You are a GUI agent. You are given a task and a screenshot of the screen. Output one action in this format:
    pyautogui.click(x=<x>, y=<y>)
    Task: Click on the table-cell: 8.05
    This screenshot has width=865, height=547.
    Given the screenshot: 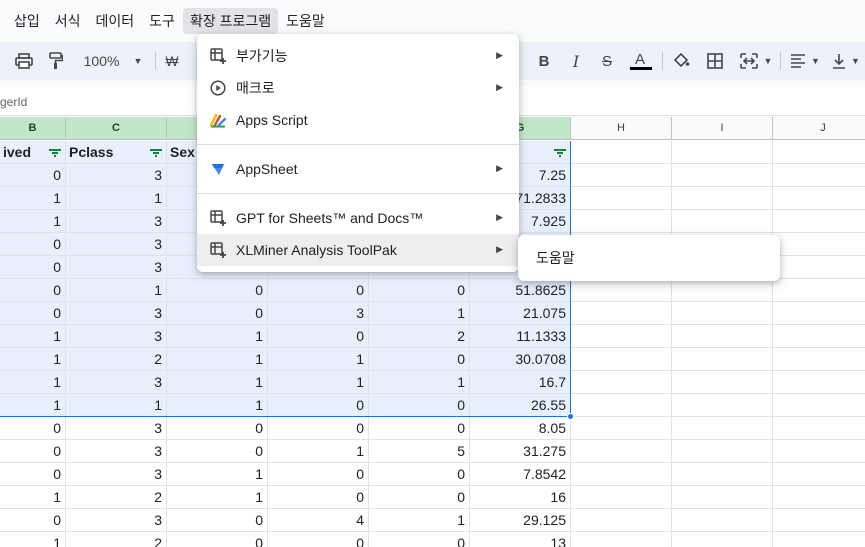 What is the action you would take?
    pyautogui.click(x=520, y=428)
    